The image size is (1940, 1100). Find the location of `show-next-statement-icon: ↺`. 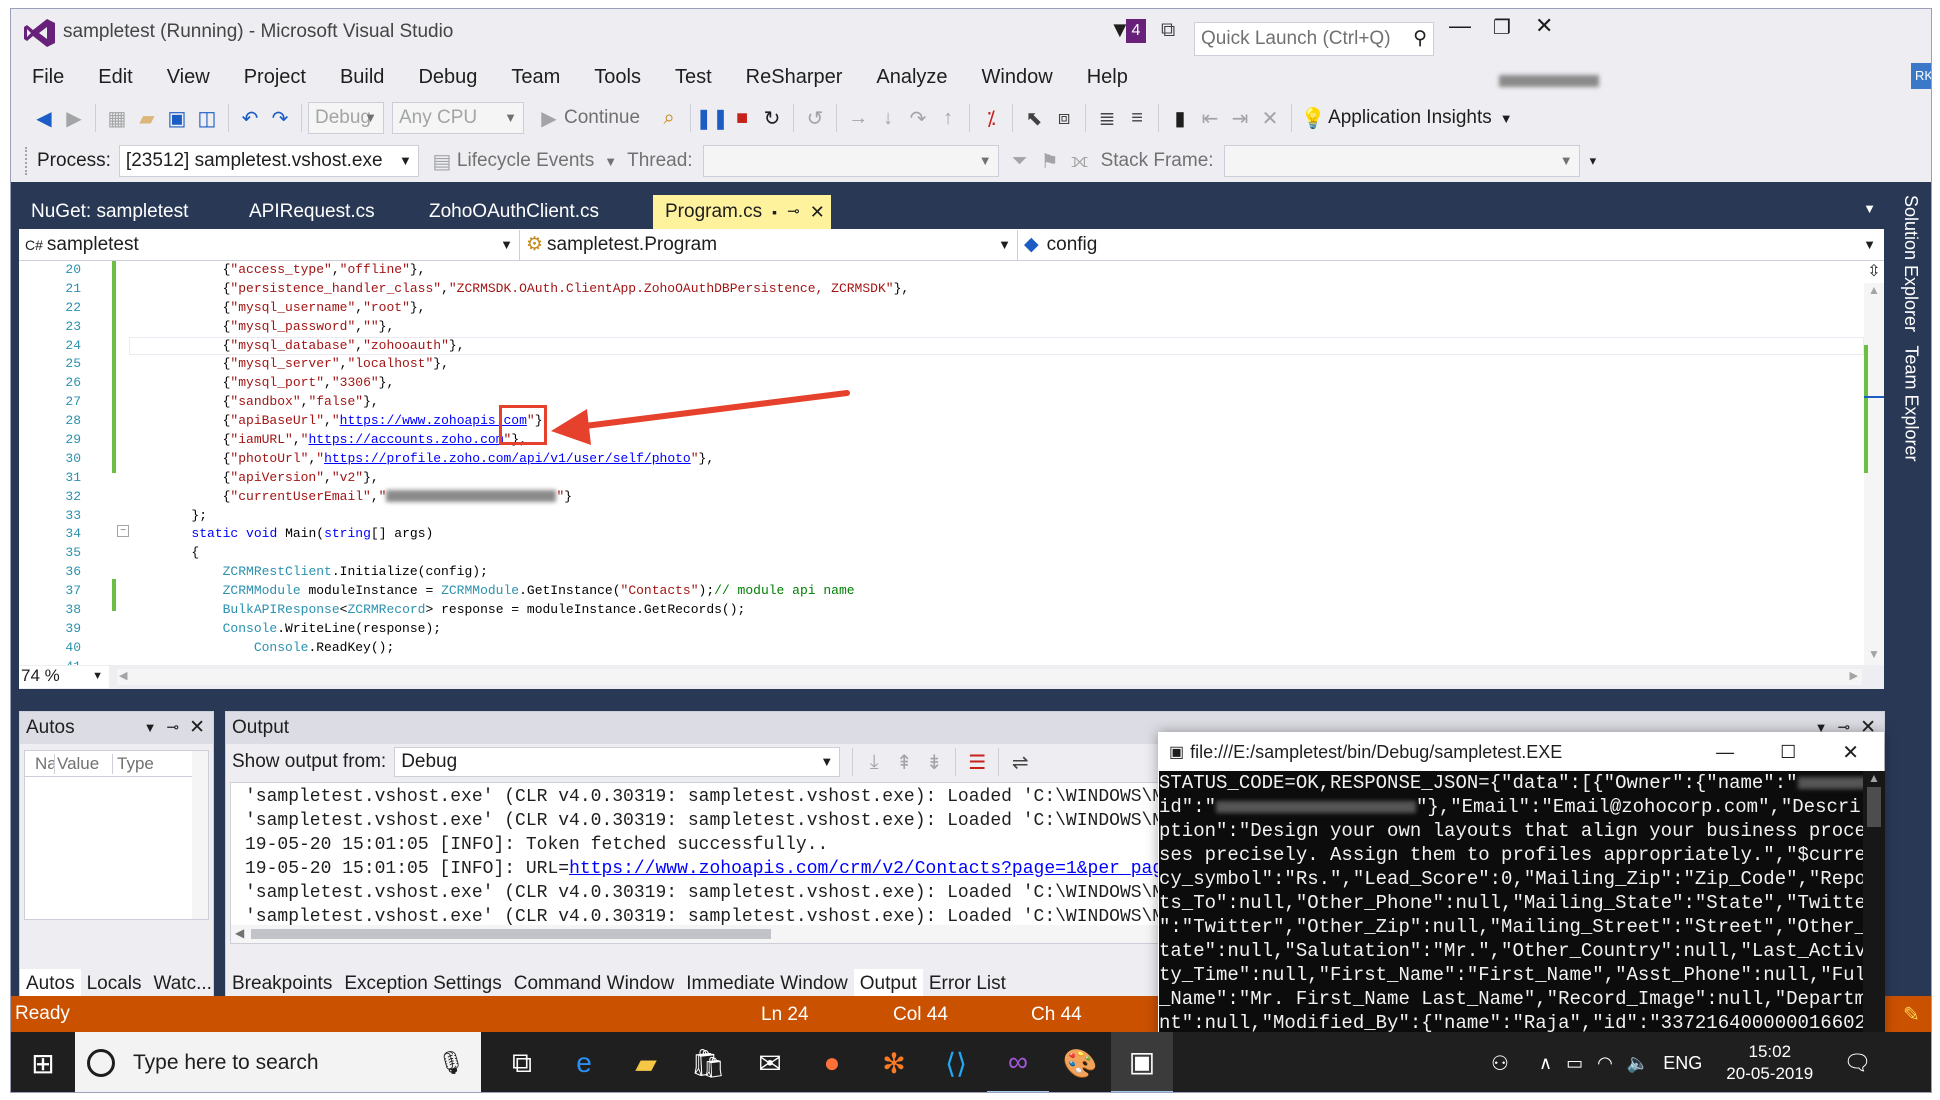

show-next-statement-icon: ↺ is located at coordinates (815, 118).